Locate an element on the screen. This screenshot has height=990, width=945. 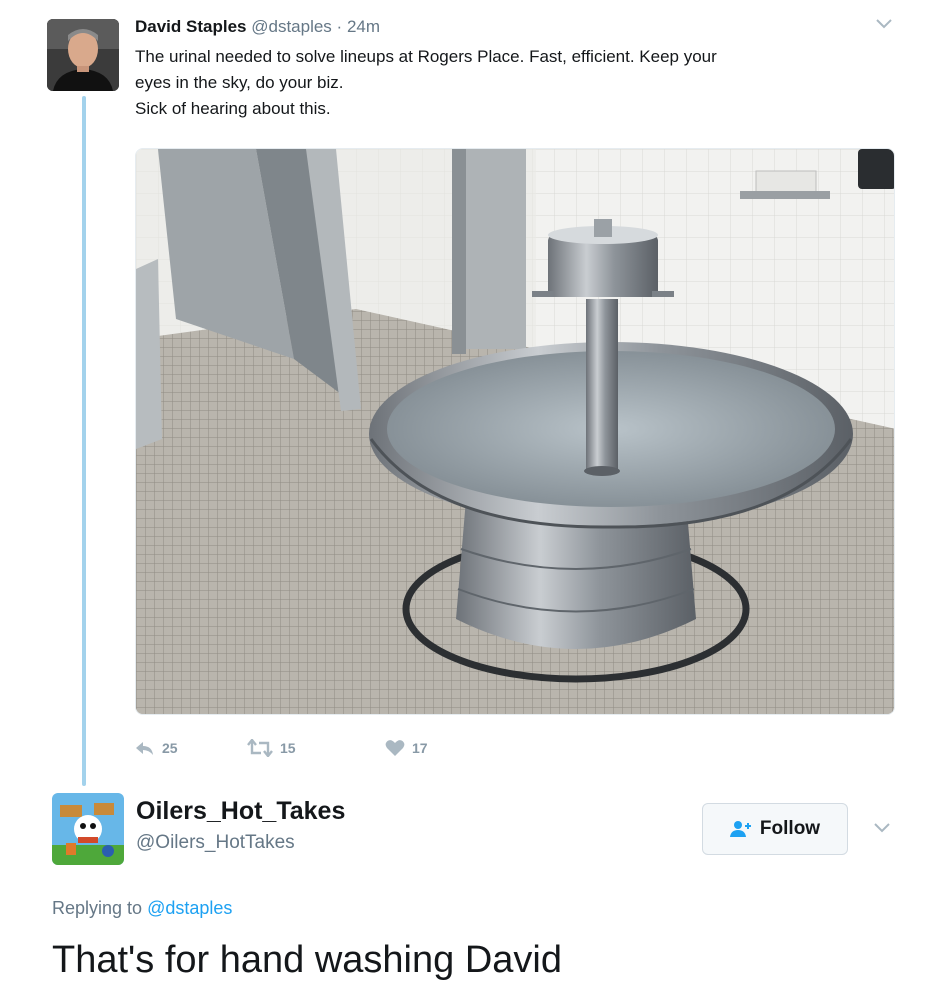
reply-action: 25 is located at coordinates (191, 748).